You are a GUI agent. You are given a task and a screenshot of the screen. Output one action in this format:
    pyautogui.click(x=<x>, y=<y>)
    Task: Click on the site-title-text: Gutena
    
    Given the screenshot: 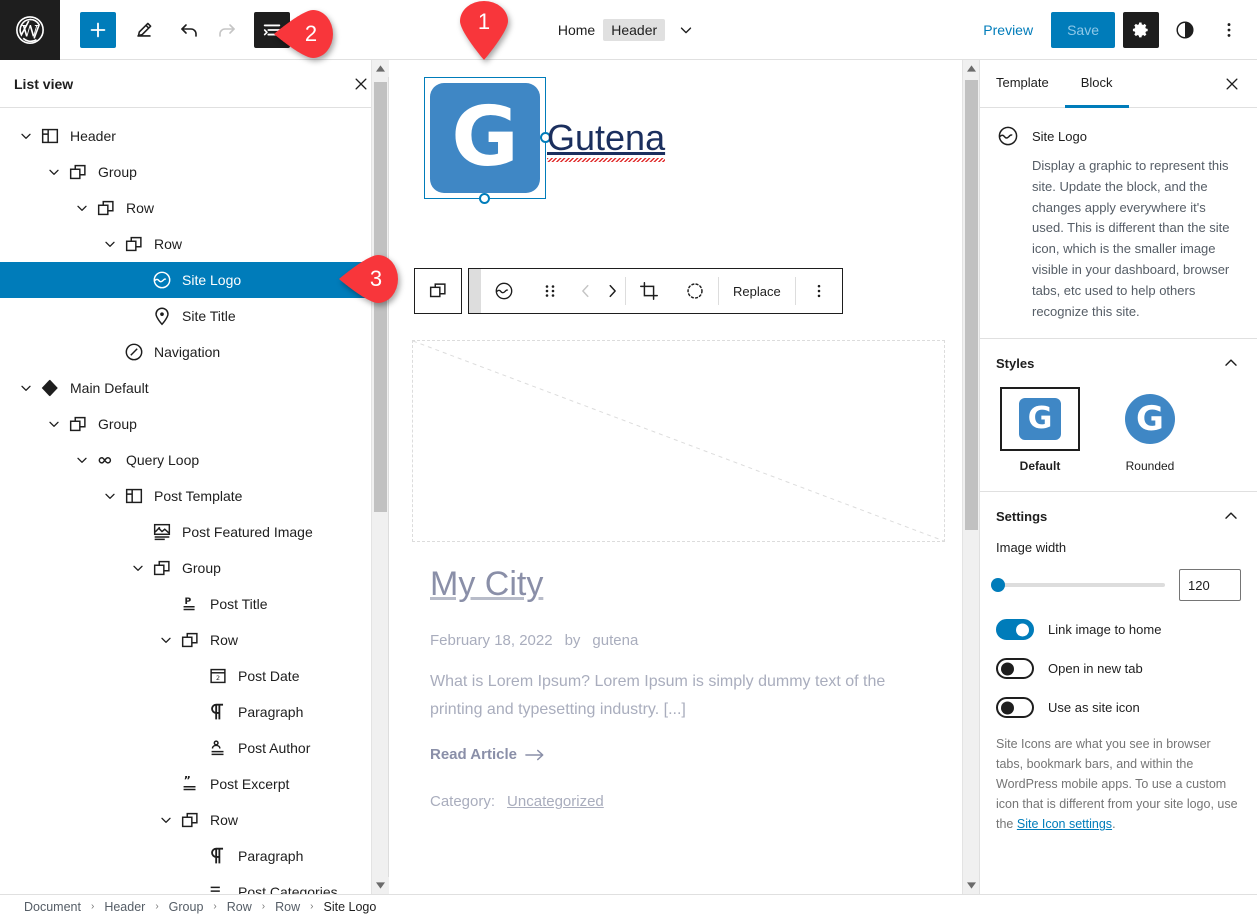 What is the action you would take?
    pyautogui.click(x=606, y=137)
    